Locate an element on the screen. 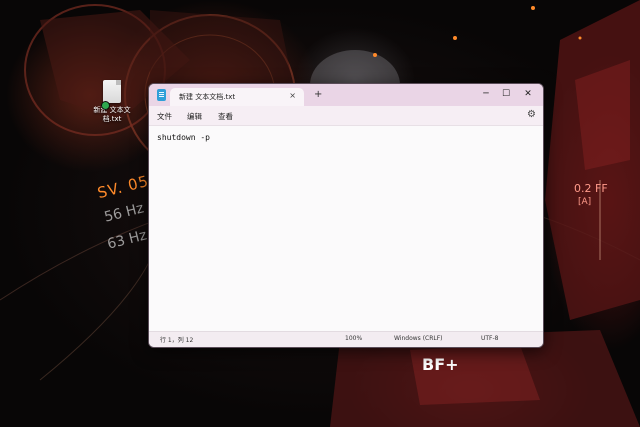 This screenshot has width=640, height=427. wallpaper-text-ff: 0.2 FF is located at coordinates (591, 188).